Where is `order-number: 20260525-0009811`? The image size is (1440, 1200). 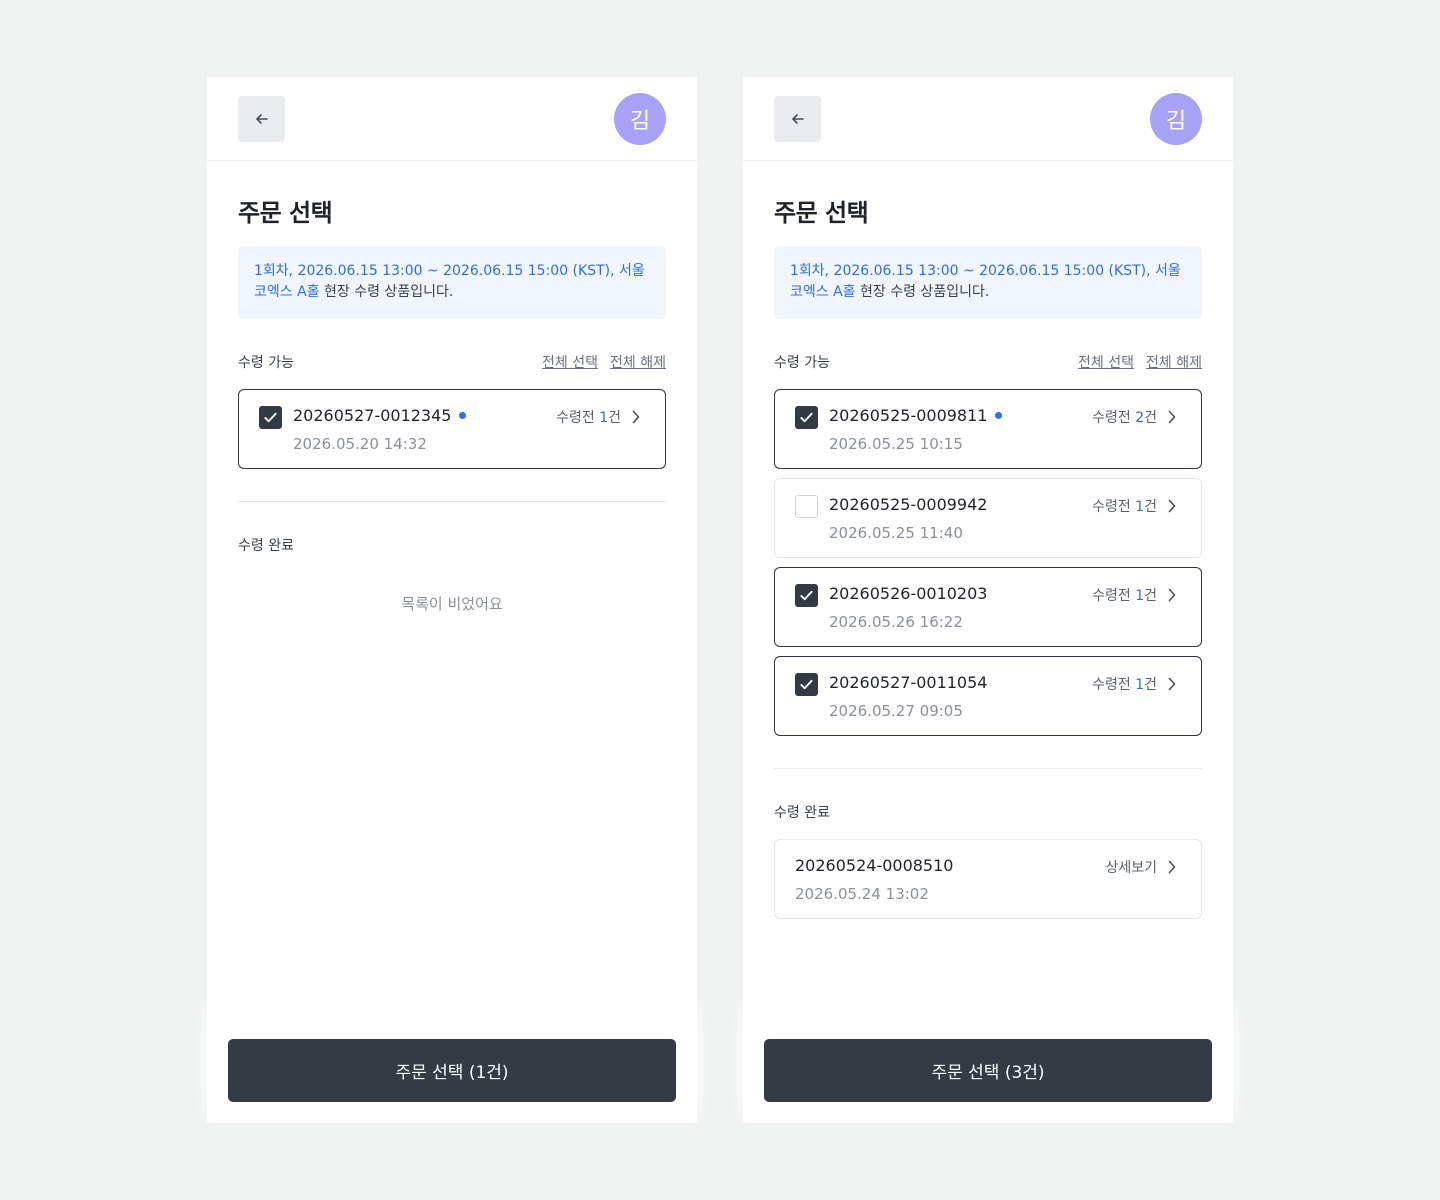 order-number: 20260525-0009811 is located at coordinates (908, 415).